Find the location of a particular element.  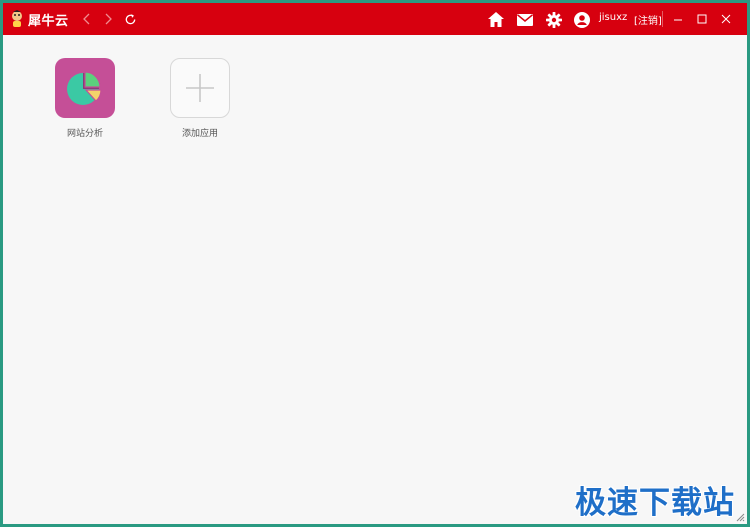

maximize-button is located at coordinates (702, 19).